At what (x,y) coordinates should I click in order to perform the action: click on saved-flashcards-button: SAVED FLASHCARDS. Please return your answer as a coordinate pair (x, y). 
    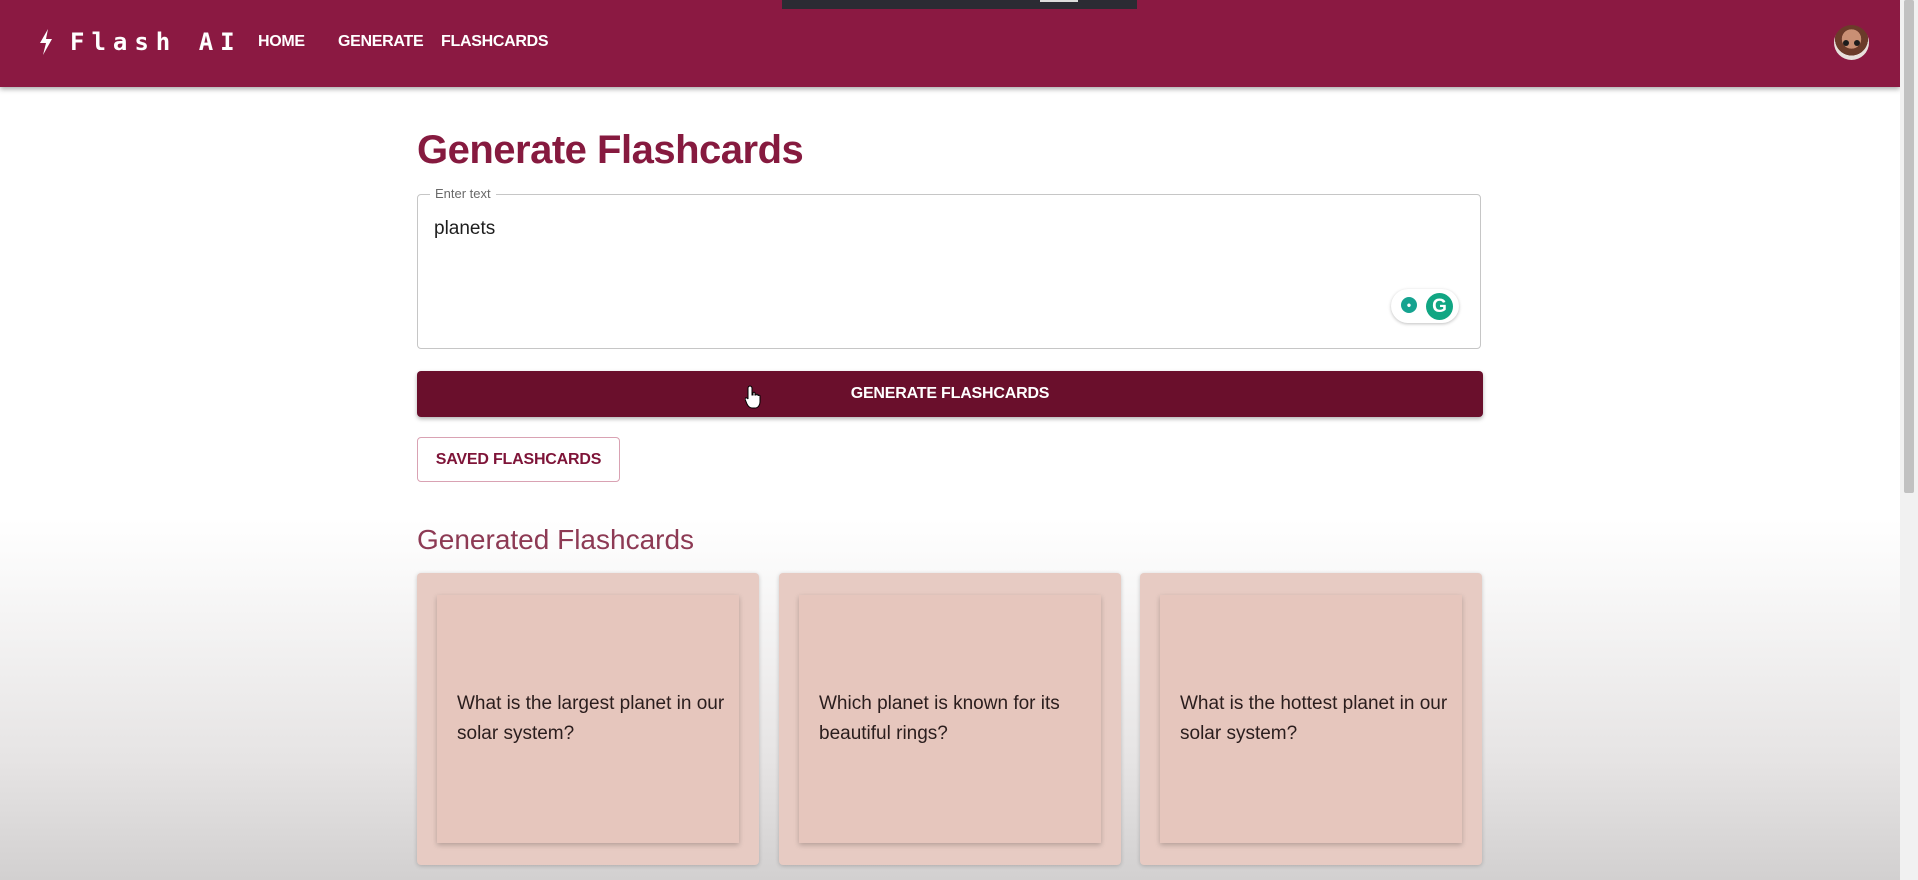
    Looking at the image, I should click on (518, 459).